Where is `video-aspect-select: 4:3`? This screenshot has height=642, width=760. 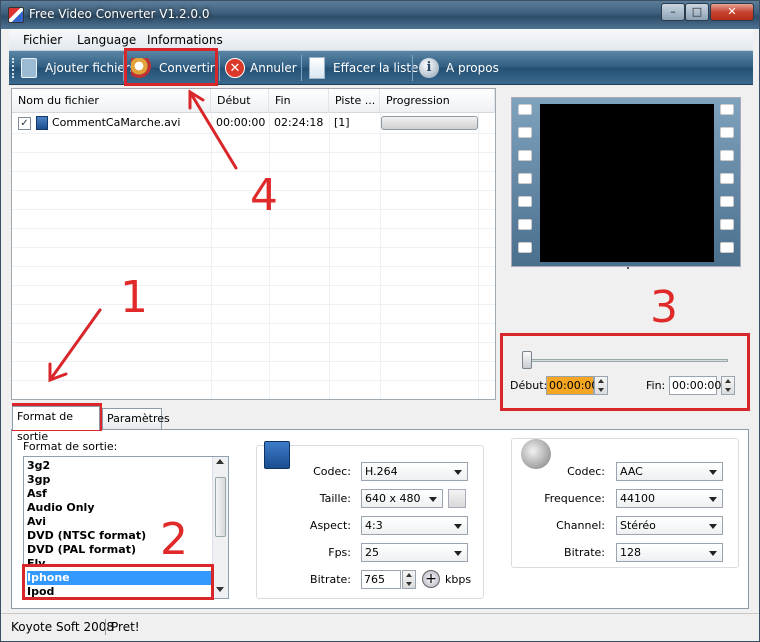
video-aspect-select: 4:3 is located at coordinates (414, 525).